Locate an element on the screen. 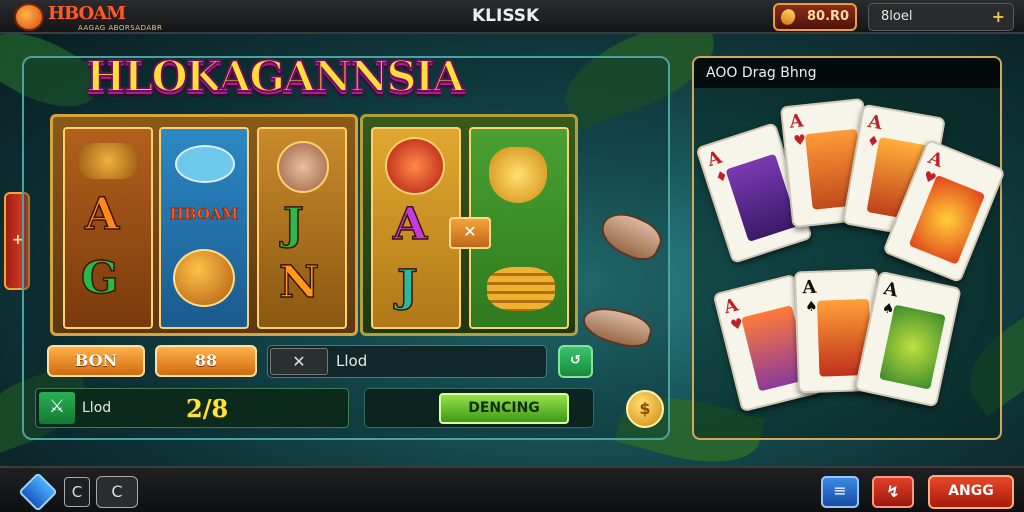 The image size is (1024, 512). c-circle-button: C is located at coordinates (117, 492).